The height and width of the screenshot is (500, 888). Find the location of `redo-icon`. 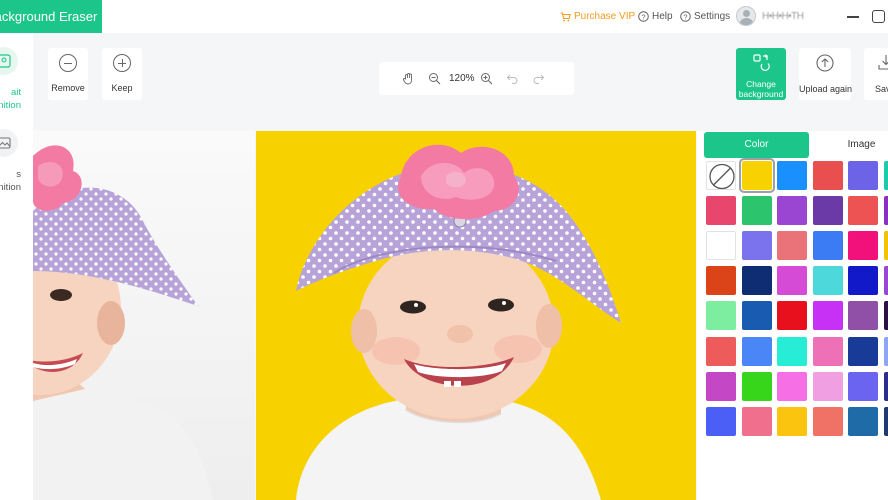

redo-icon is located at coordinates (538, 78).